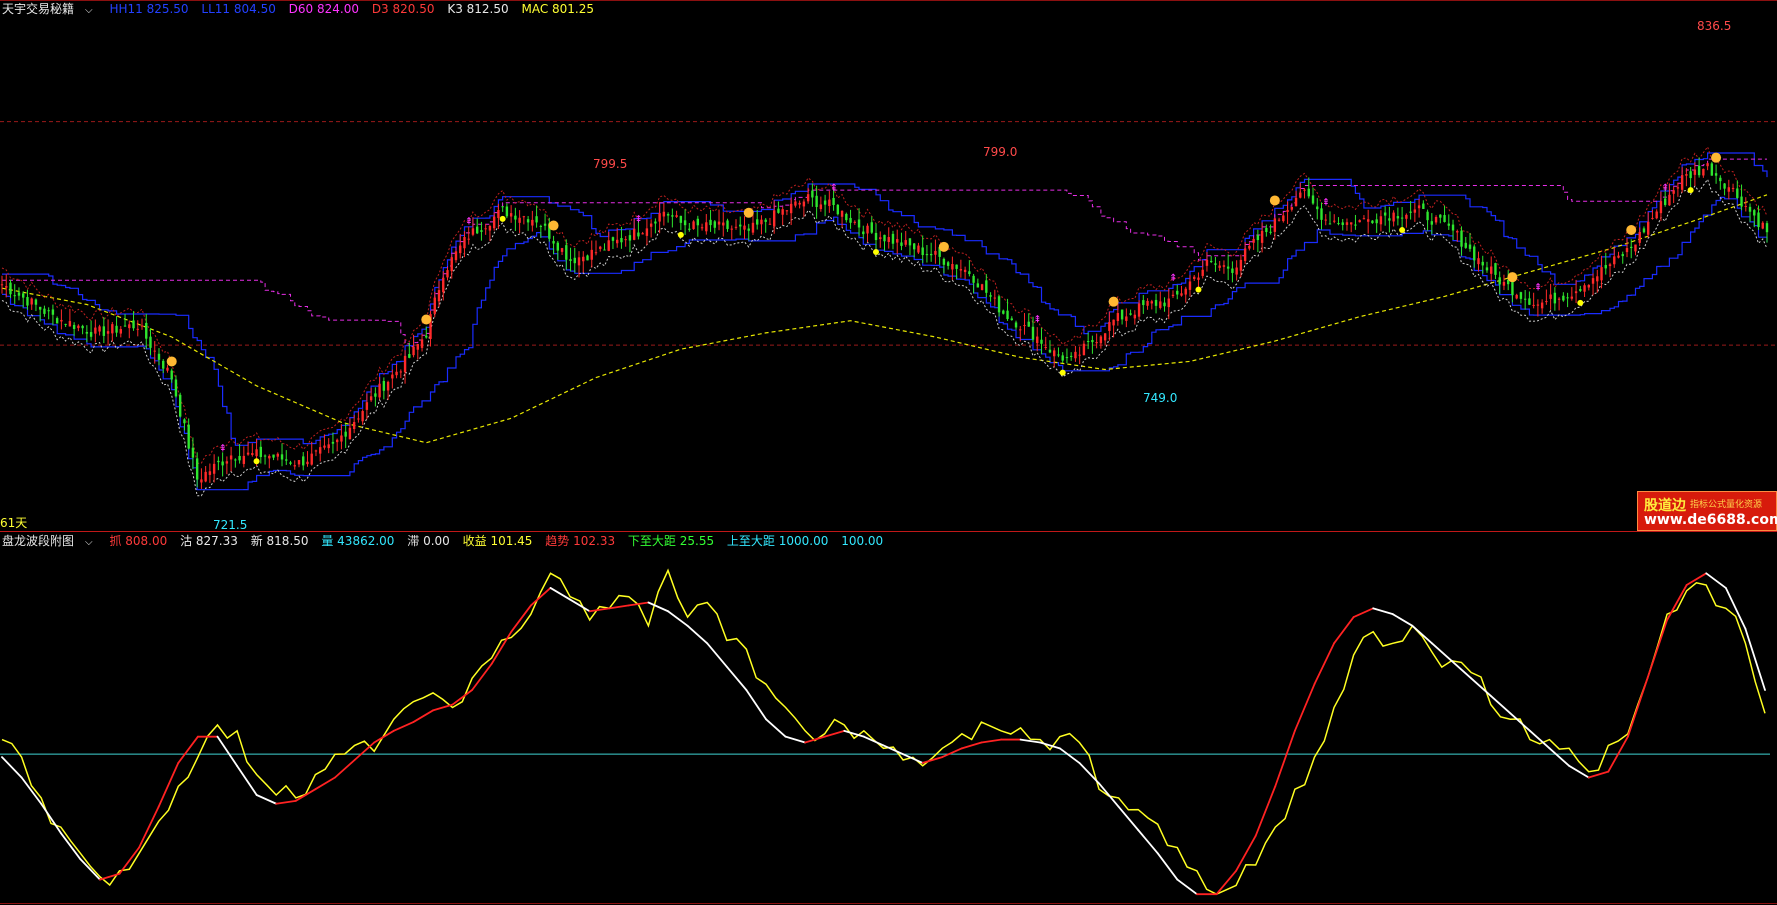 Image resolution: width=1777 pixels, height=905 pixels. What do you see at coordinates (52, 541) in the screenshot?
I see `indicator-panel-title-dropdown: 盘龙波段附图 ⌵` at bounding box center [52, 541].